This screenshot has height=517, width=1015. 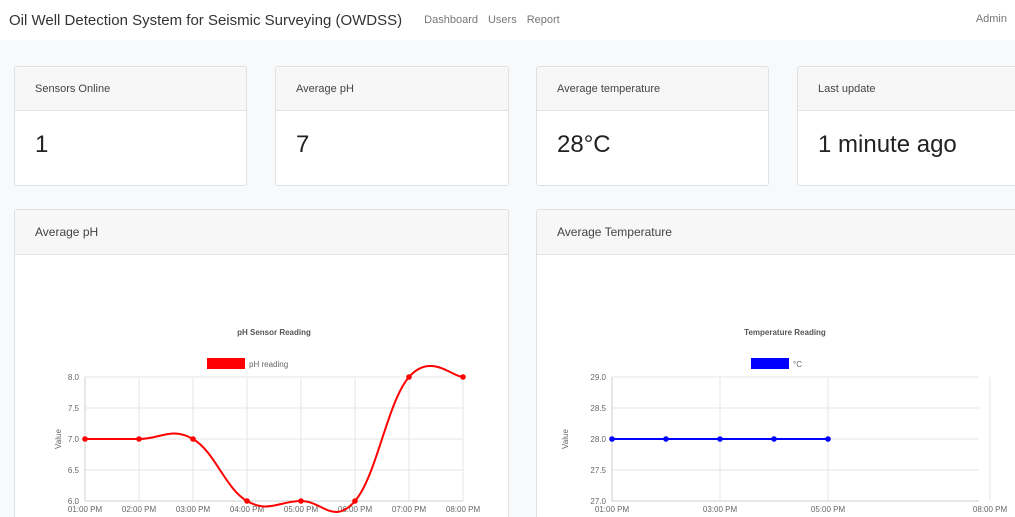 What do you see at coordinates (887, 144) in the screenshot?
I see `stat-card-value: 1 minute ago` at bounding box center [887, 144].